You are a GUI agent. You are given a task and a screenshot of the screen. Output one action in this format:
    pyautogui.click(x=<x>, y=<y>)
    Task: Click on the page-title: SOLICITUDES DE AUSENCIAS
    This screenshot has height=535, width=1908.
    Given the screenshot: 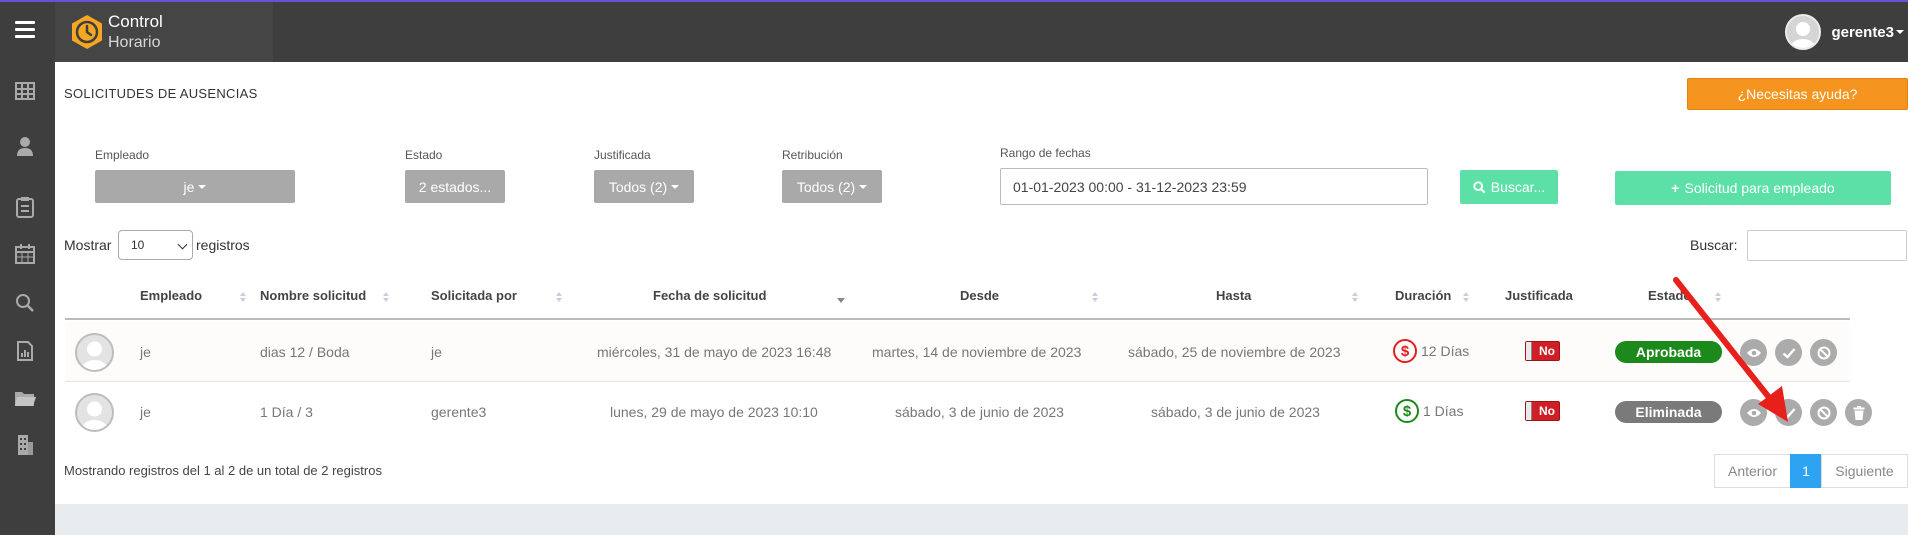 What is the action you would take?
    pyautogui.click(x=161, y=93)
    